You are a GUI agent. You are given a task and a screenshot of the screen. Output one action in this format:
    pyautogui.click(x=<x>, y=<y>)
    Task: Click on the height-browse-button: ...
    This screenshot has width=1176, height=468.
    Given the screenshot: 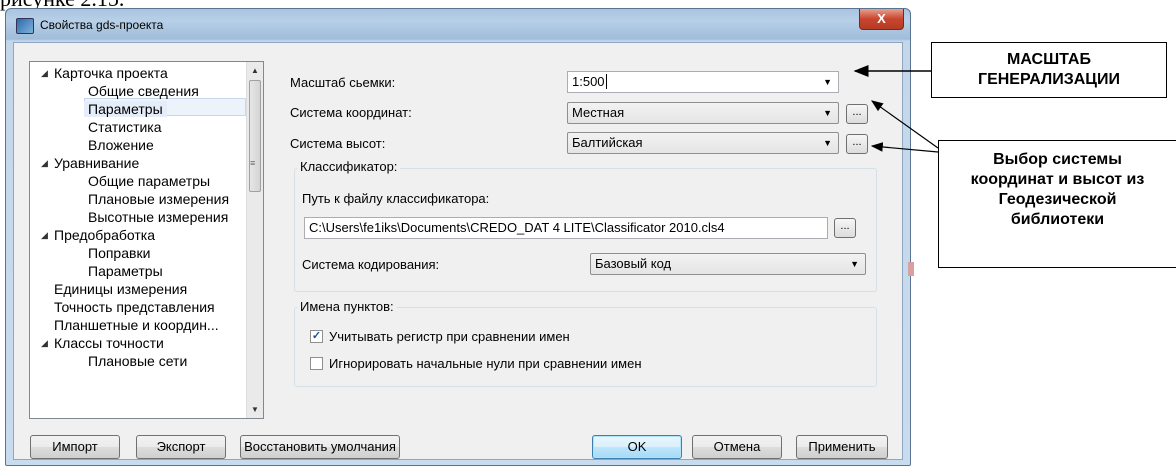 What is the action you would take?
    pyautogui.click(x=857, y=144)
    